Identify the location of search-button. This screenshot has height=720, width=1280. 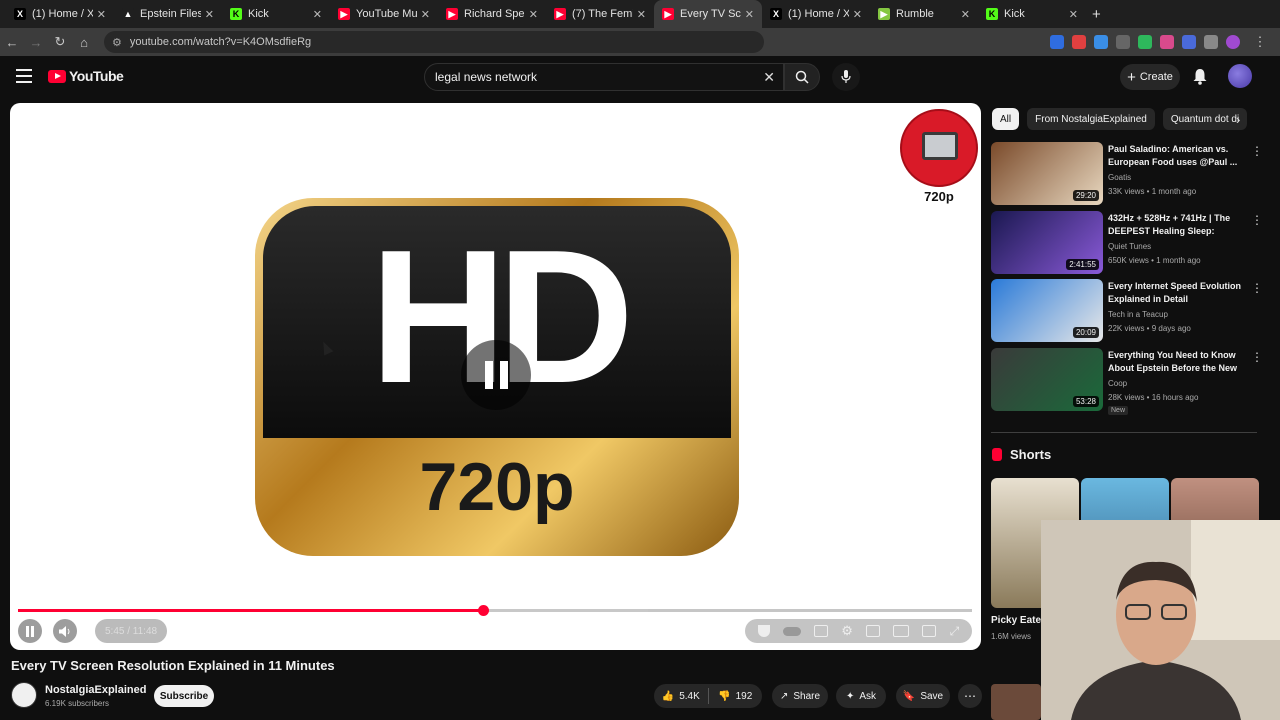
(802, 77).